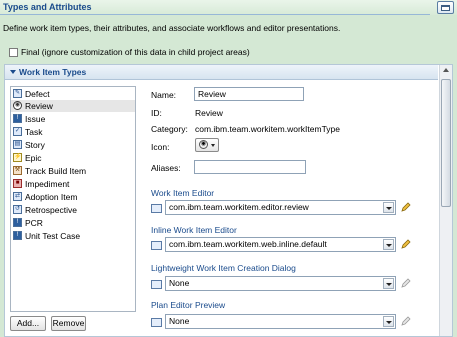 This screenshot has height=337, width=457. What do you see at coordinates (179, 283) in the screenshot?
I see `lightweight-dialog-value: None` at bounding box center [179, 283].